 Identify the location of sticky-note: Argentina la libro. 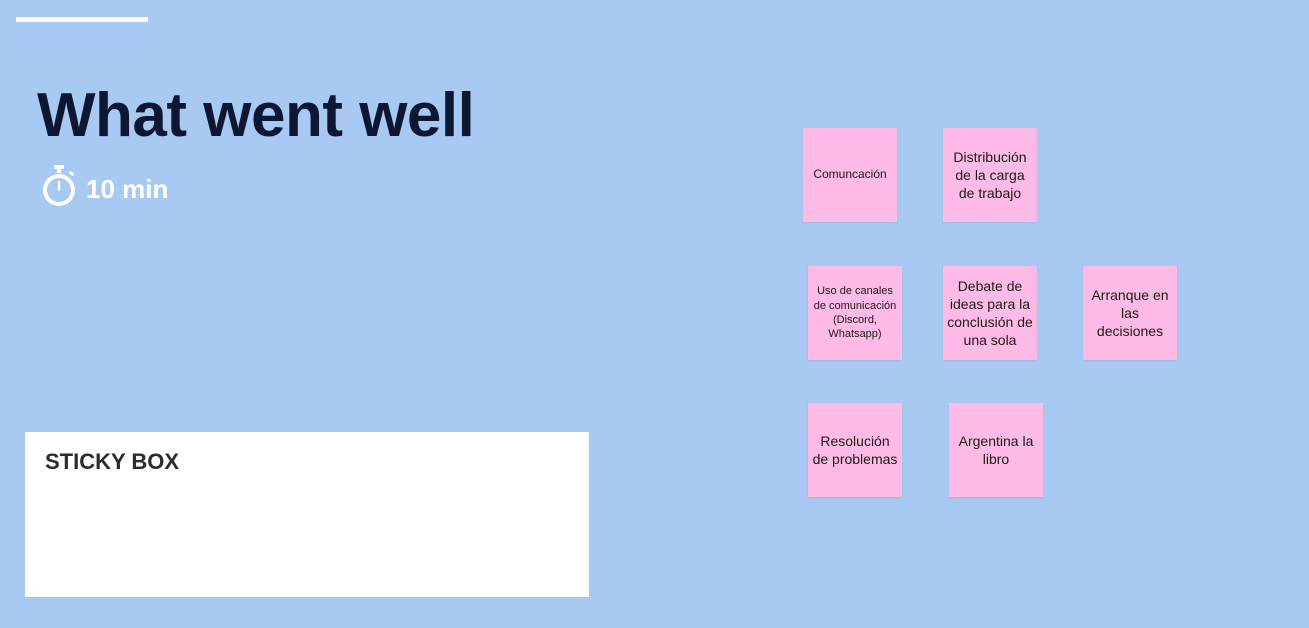
(996, 450).